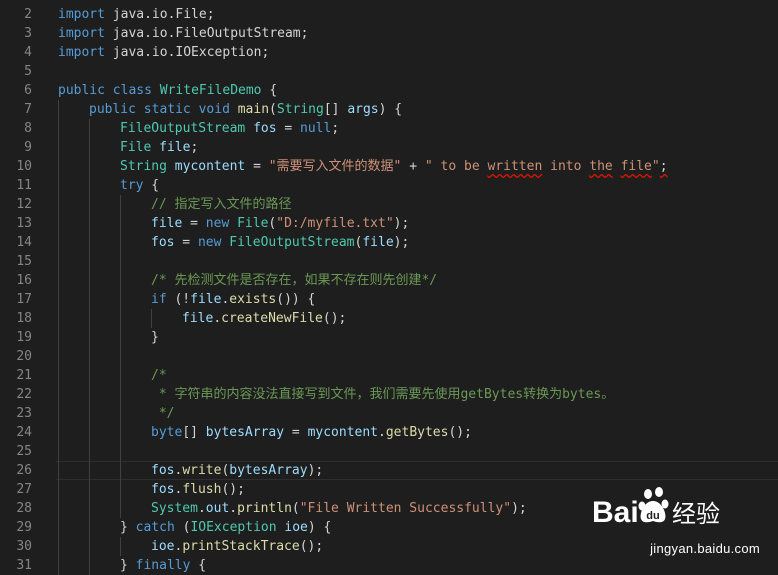  I want to click on code-line: 23 */, so click(389, 413).